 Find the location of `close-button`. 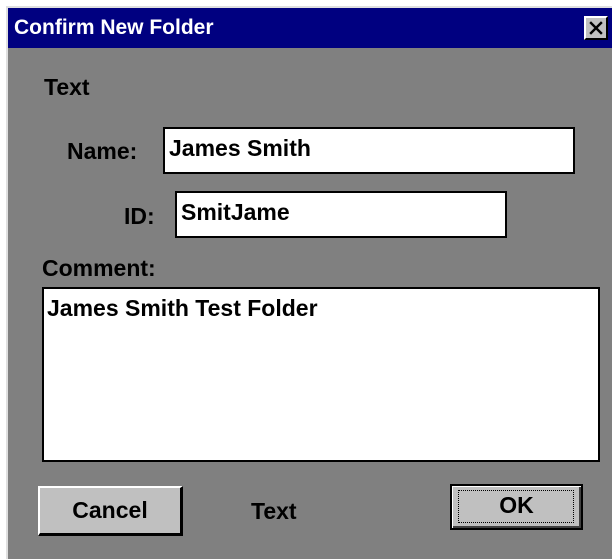

close-button is located at coordinates (596, 28).